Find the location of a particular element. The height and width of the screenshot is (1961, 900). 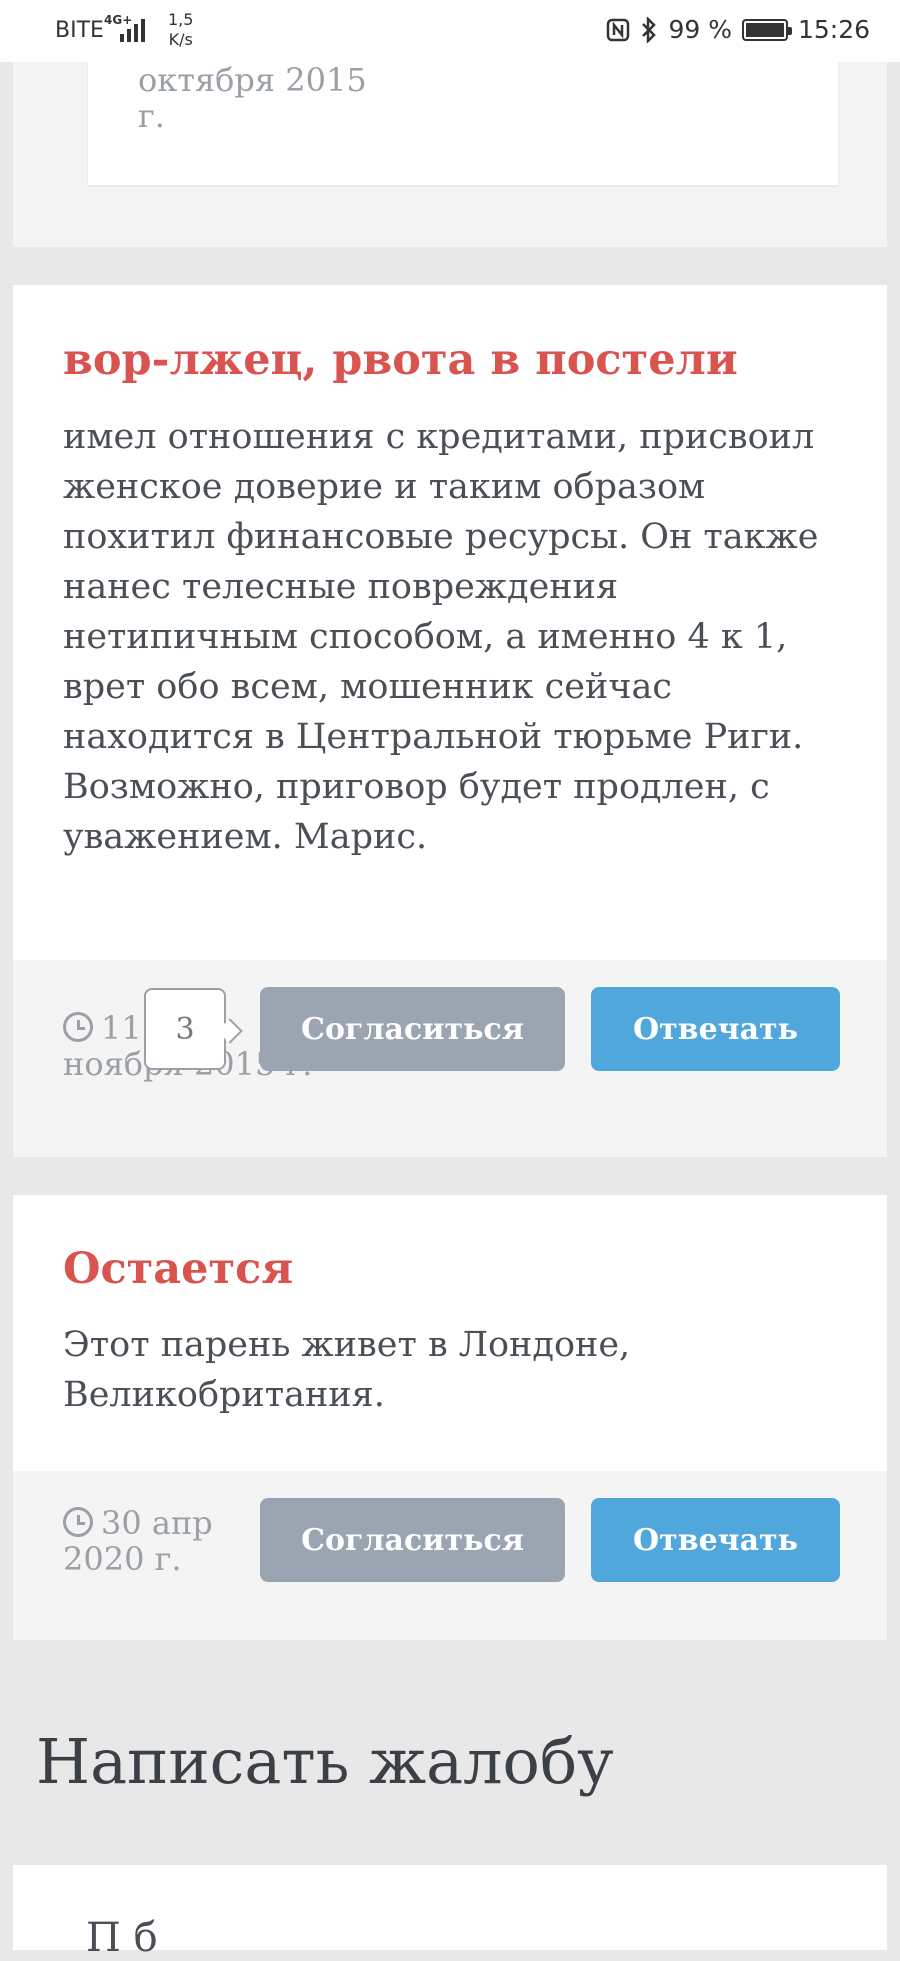

previous-date: октября 2015 г. is located at coordinates (252, 98).